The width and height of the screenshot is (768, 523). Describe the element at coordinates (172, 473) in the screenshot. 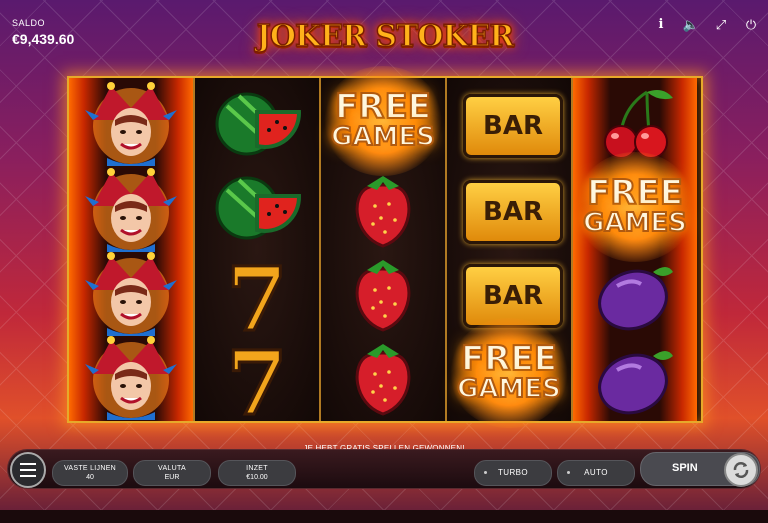

I see `currency-display: VALUTA EUR` at that location.